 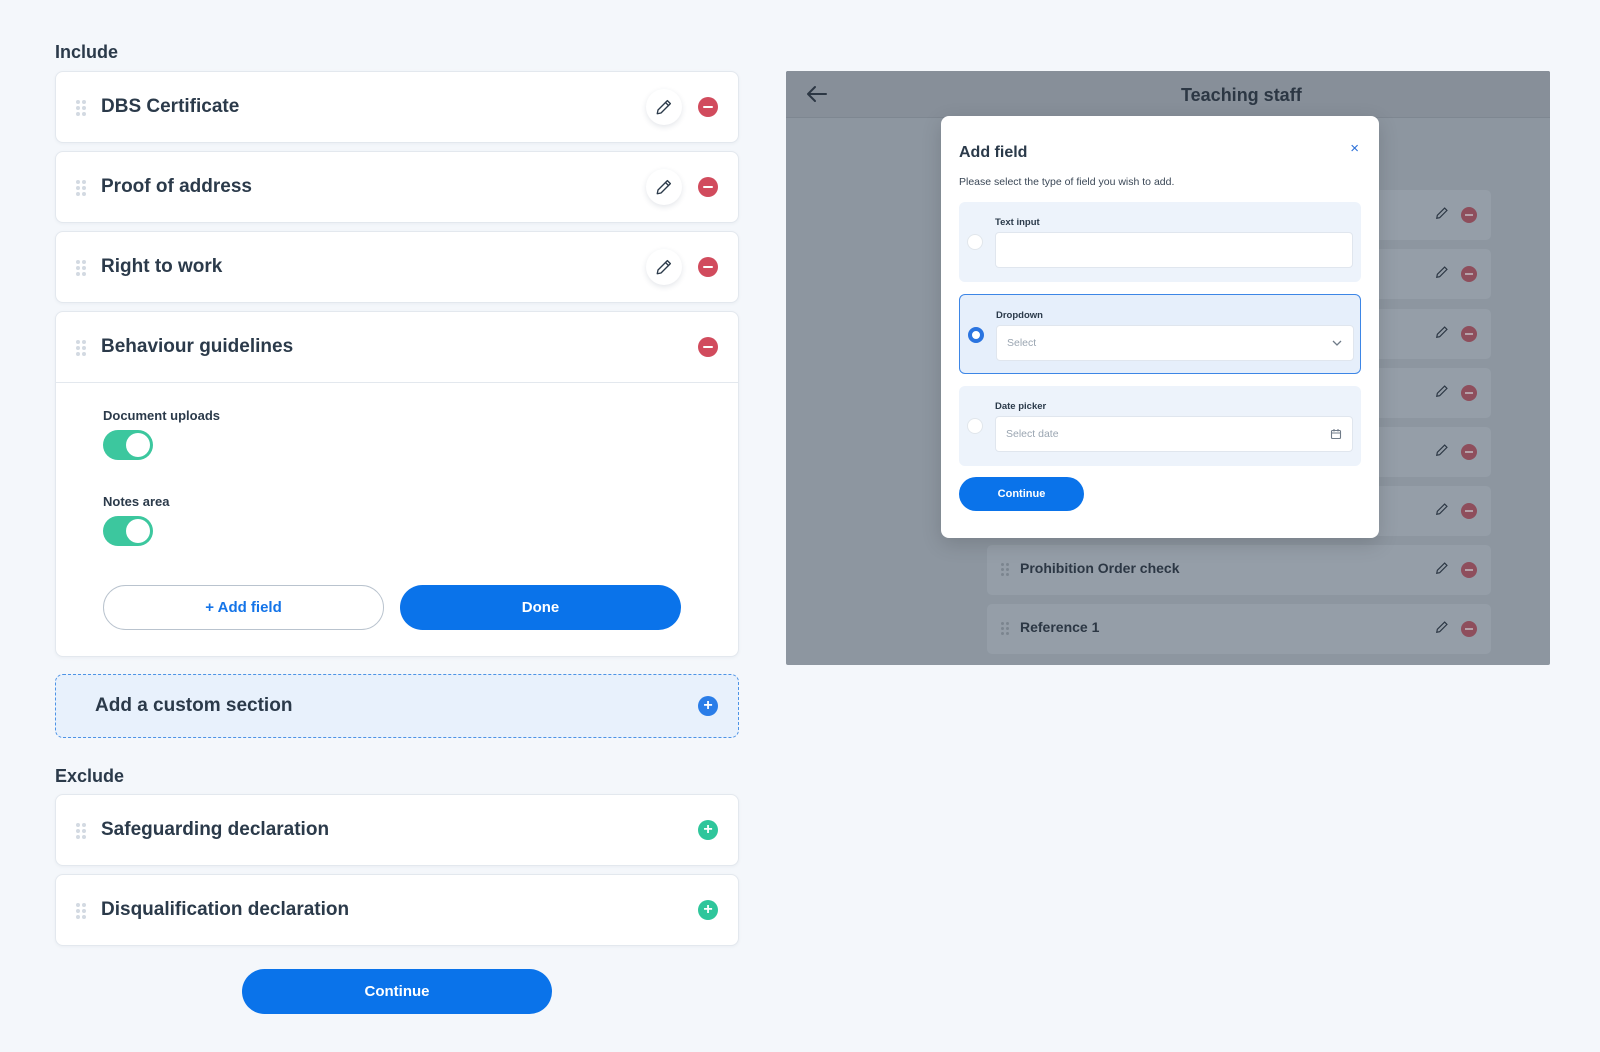 What do you see at coordinates (87, 52) in the screenshot?
I see `include-heading: Include` at bounding box center [87, 52].